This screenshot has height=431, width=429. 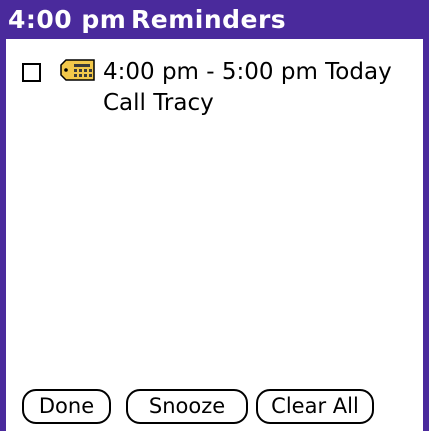 I want to click on title-bar: 4:00 pm Reminders, so click(x=214, y=19).